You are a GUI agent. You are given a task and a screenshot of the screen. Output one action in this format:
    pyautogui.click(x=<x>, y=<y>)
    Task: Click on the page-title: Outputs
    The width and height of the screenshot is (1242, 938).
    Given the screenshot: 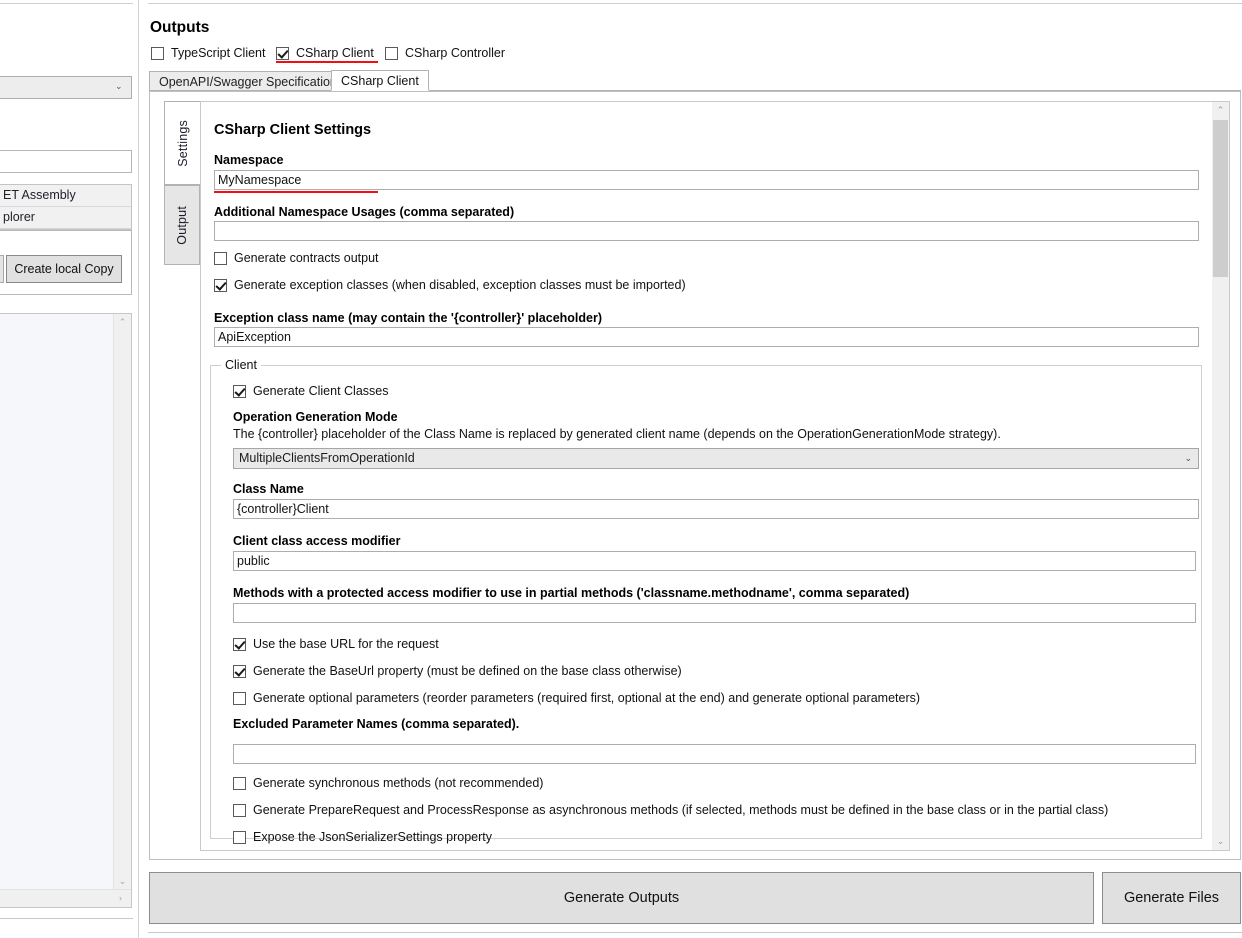 What is the action you would take?
    pyautogui.click(x=180, y=27)
    